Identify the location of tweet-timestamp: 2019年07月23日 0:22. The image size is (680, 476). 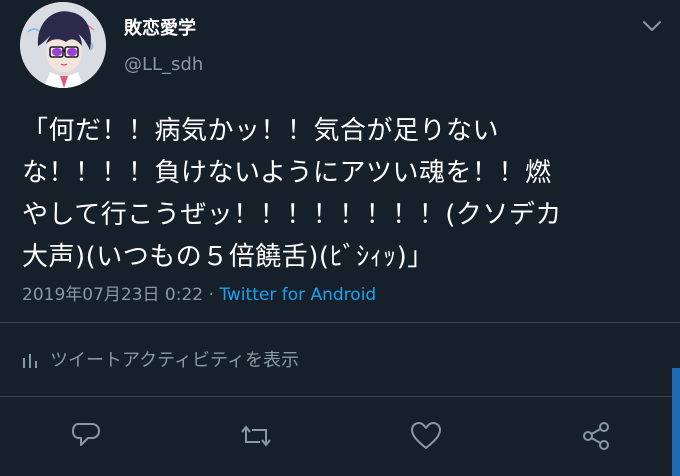
(112, 295).